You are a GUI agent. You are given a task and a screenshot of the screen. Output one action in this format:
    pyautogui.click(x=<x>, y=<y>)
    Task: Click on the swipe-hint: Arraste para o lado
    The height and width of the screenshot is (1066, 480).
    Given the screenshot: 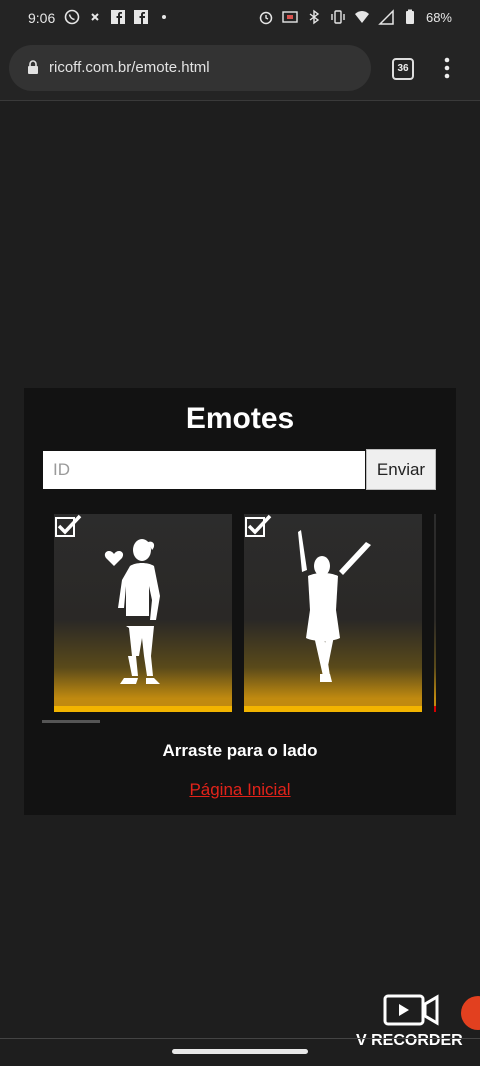 What is the action you would take?
    pyautogui.click(x=240, y=750)
    